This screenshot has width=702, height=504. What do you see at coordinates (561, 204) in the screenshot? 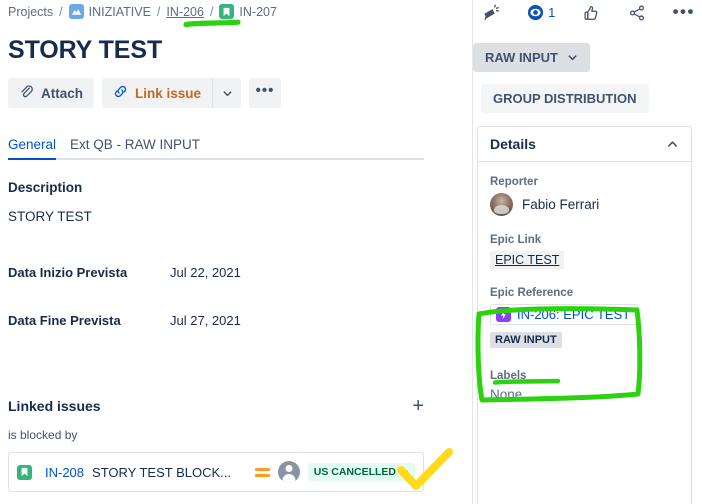
I see `reporter-name: Fabio Ferrari` at bounding box center [561, 204].